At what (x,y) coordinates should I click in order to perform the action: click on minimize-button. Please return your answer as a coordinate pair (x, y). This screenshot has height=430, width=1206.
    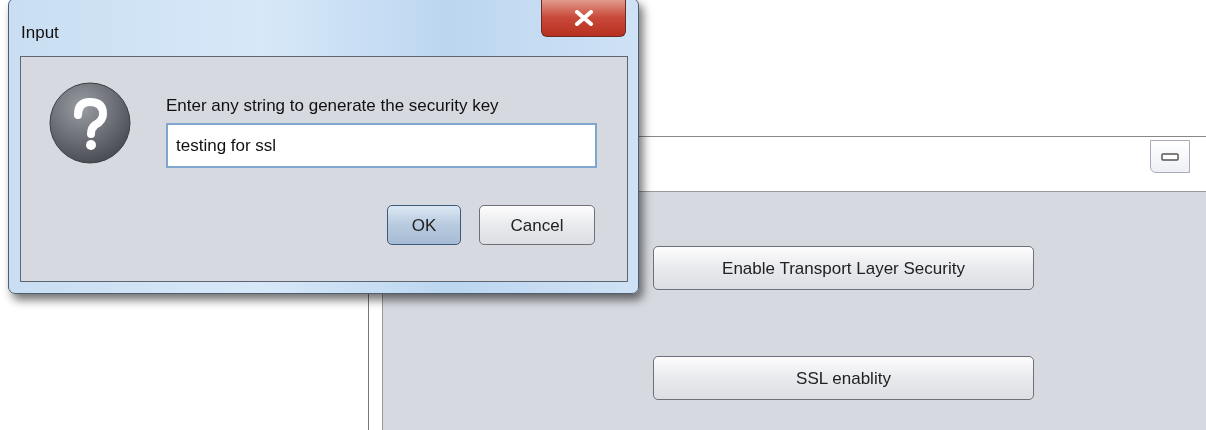
    Looking at the image, I should click on (1170, 156).